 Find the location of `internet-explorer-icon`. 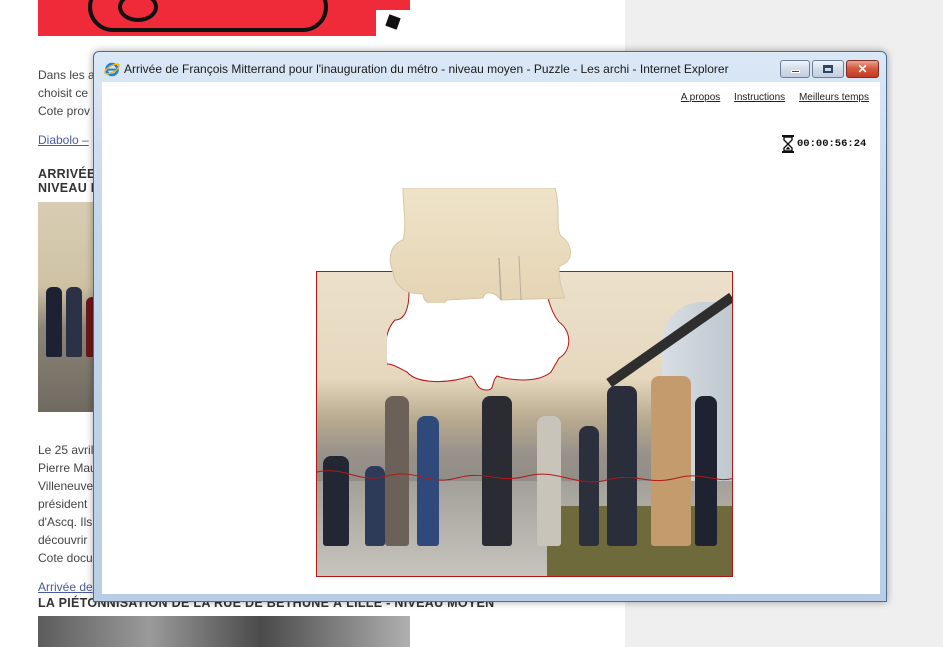

internet-explorer-icon is located at coordinates (112, 69).